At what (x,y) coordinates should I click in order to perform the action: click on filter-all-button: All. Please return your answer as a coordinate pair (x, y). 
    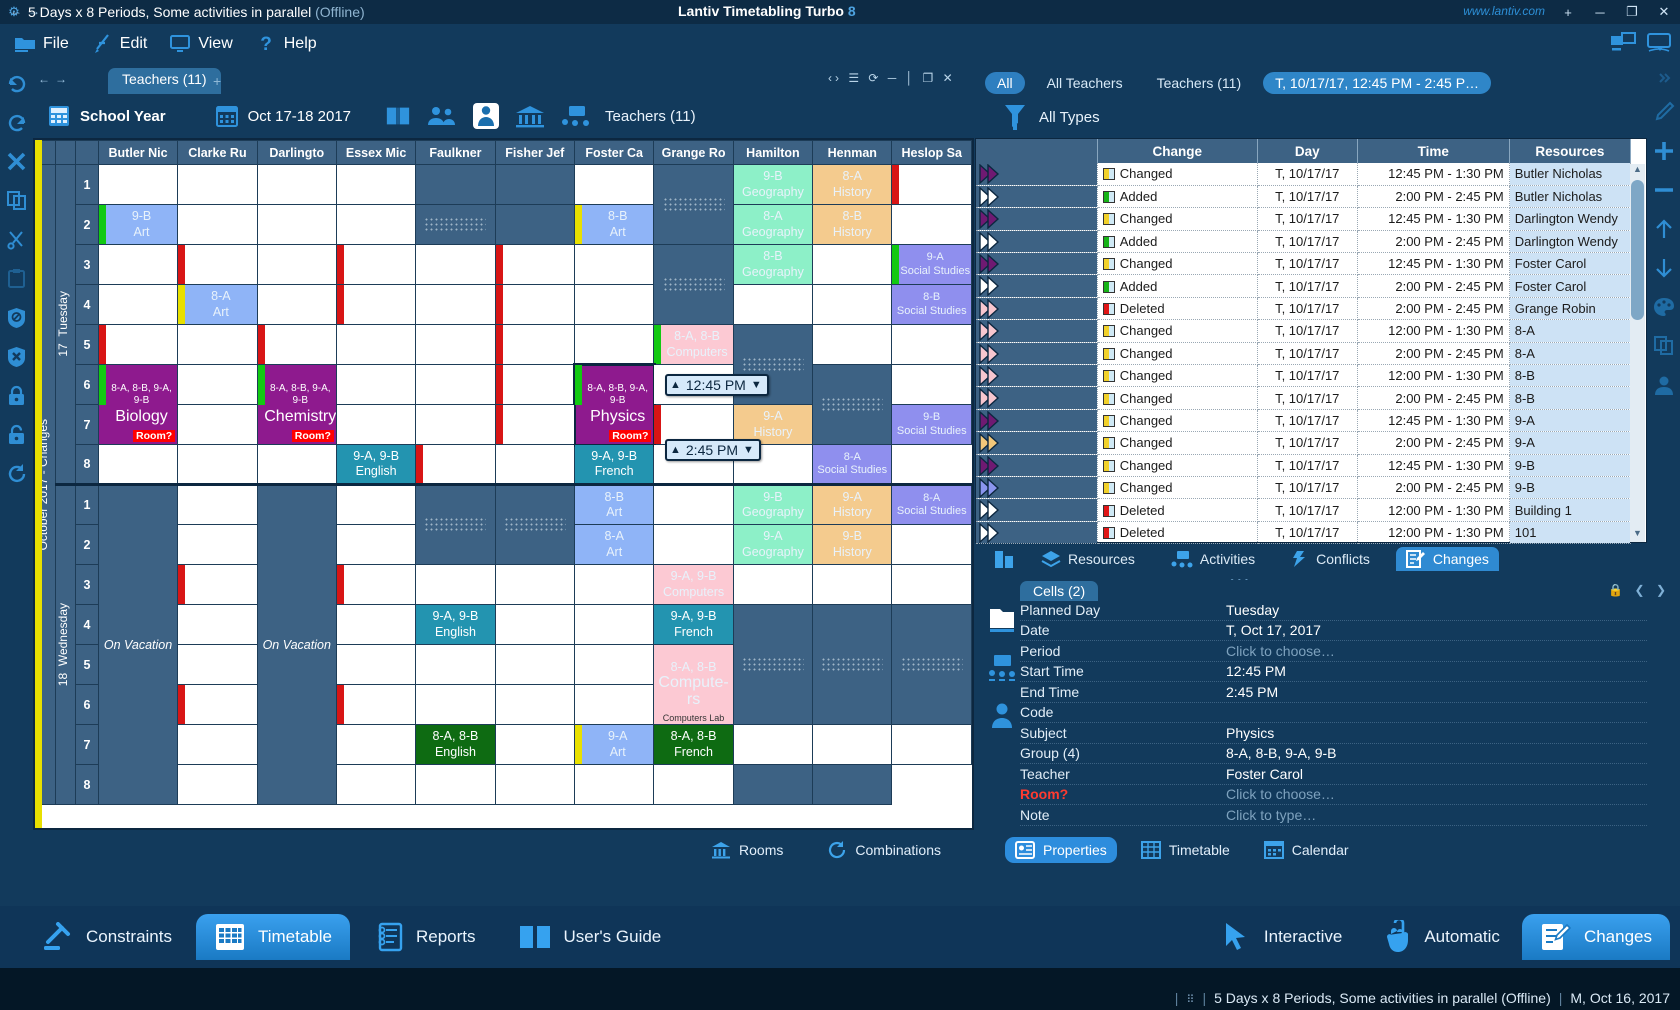
    Looking at the image, I should click on (1005, 83).